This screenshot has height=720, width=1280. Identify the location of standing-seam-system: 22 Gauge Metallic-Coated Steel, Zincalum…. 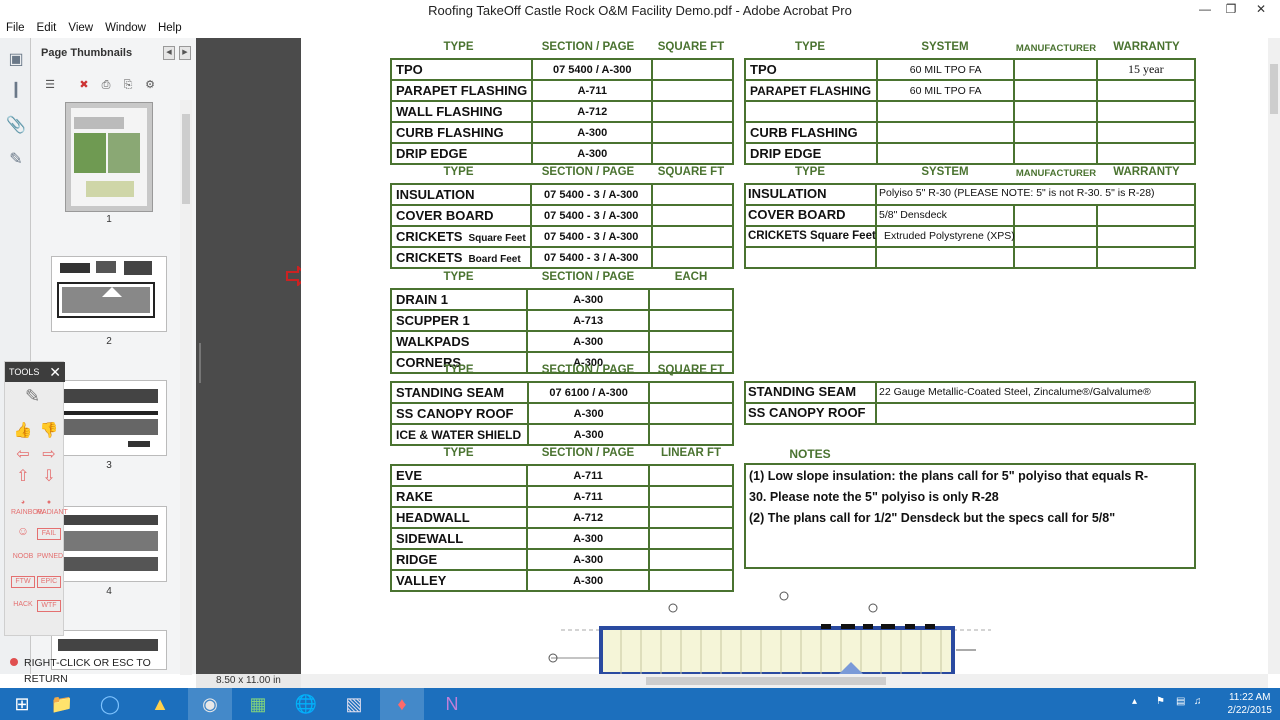
(1015, 392).